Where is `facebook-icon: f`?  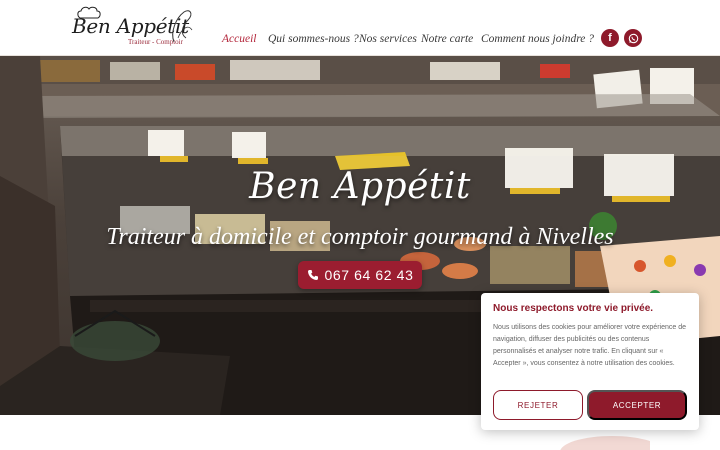
facebook-icon: f is located at coordinates (610, 37).